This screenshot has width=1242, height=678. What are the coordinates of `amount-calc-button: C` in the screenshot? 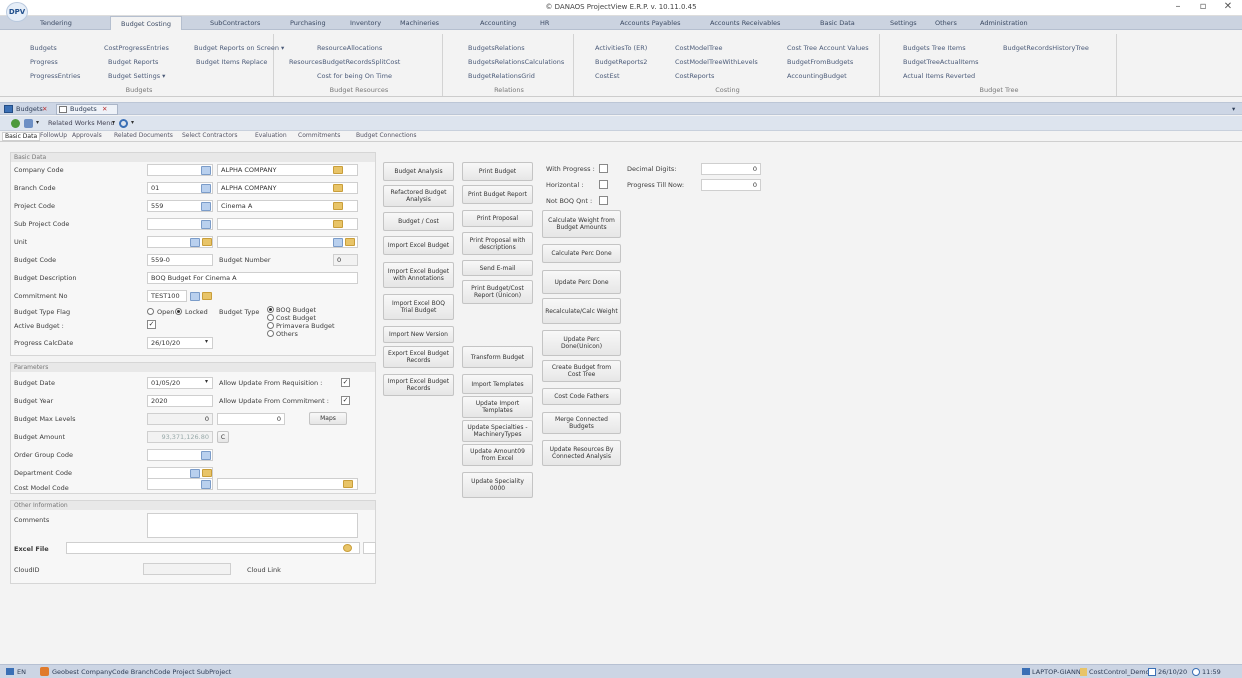 It's located at (223, 437).